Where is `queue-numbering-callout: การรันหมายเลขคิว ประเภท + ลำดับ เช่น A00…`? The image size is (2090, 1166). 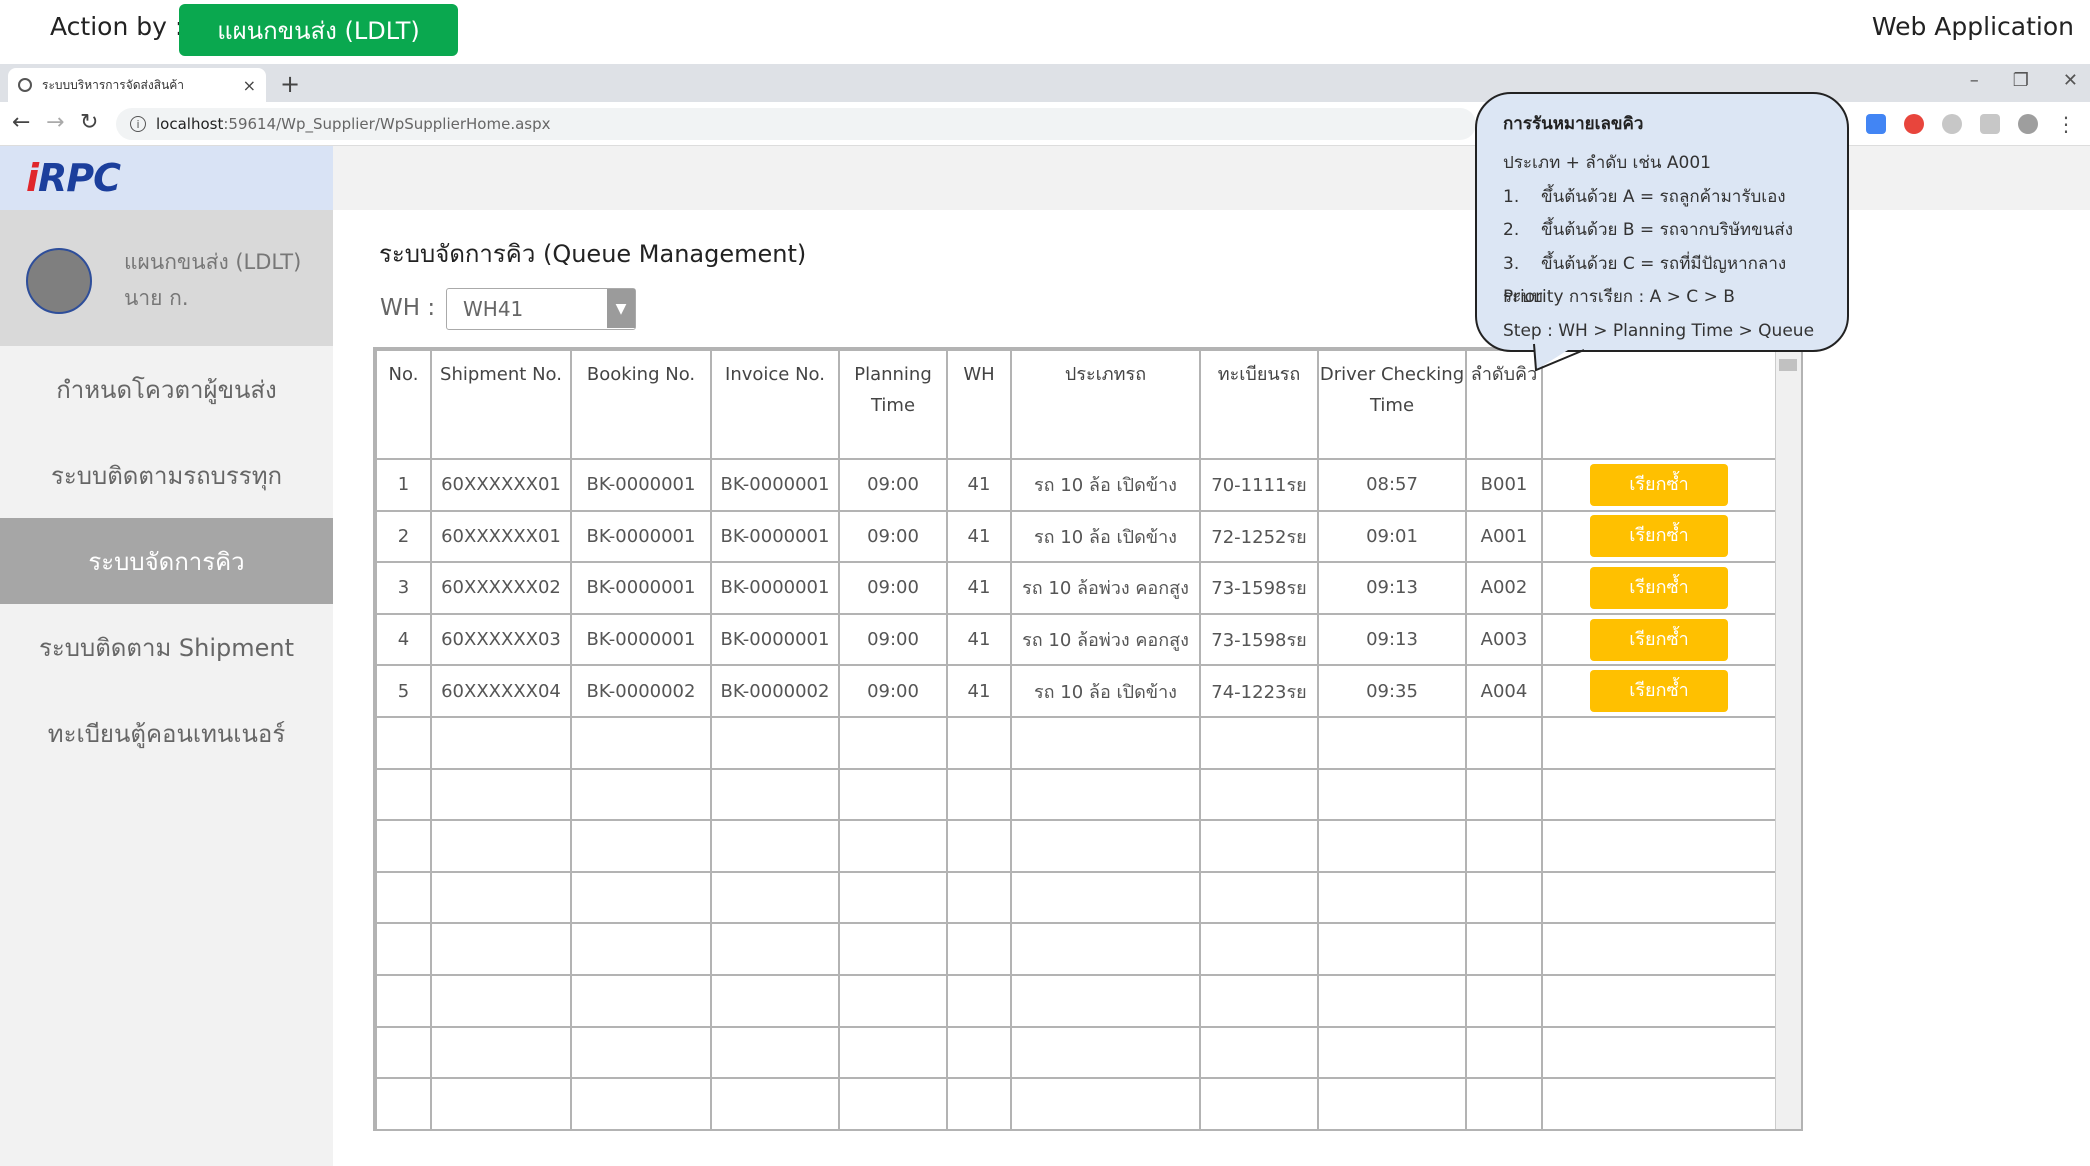
queue-numbering-callout: การรันหมายเลขคิว ประเภท + ลำดับ เช่น A00… is located at coordinates (1662, 222).